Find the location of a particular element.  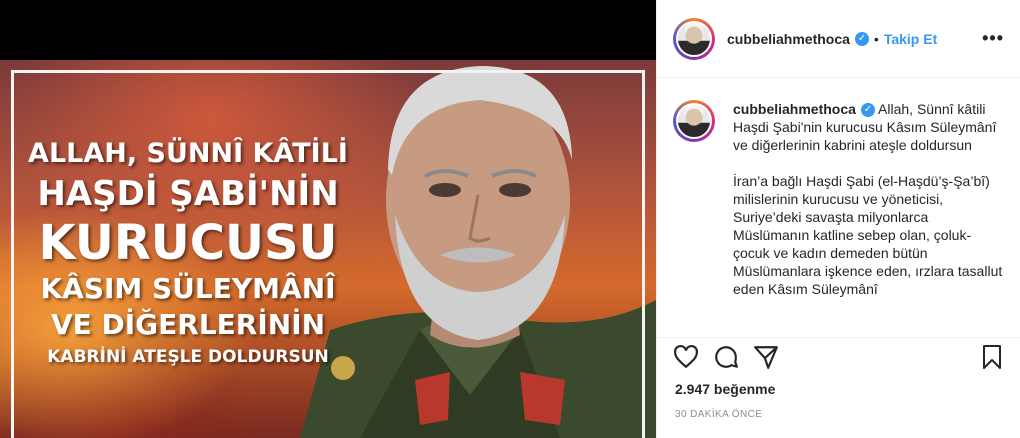

headline-line-1: ALLAH, SÜNNÎ KÂTİLİ is located at coordinates (188, 153).